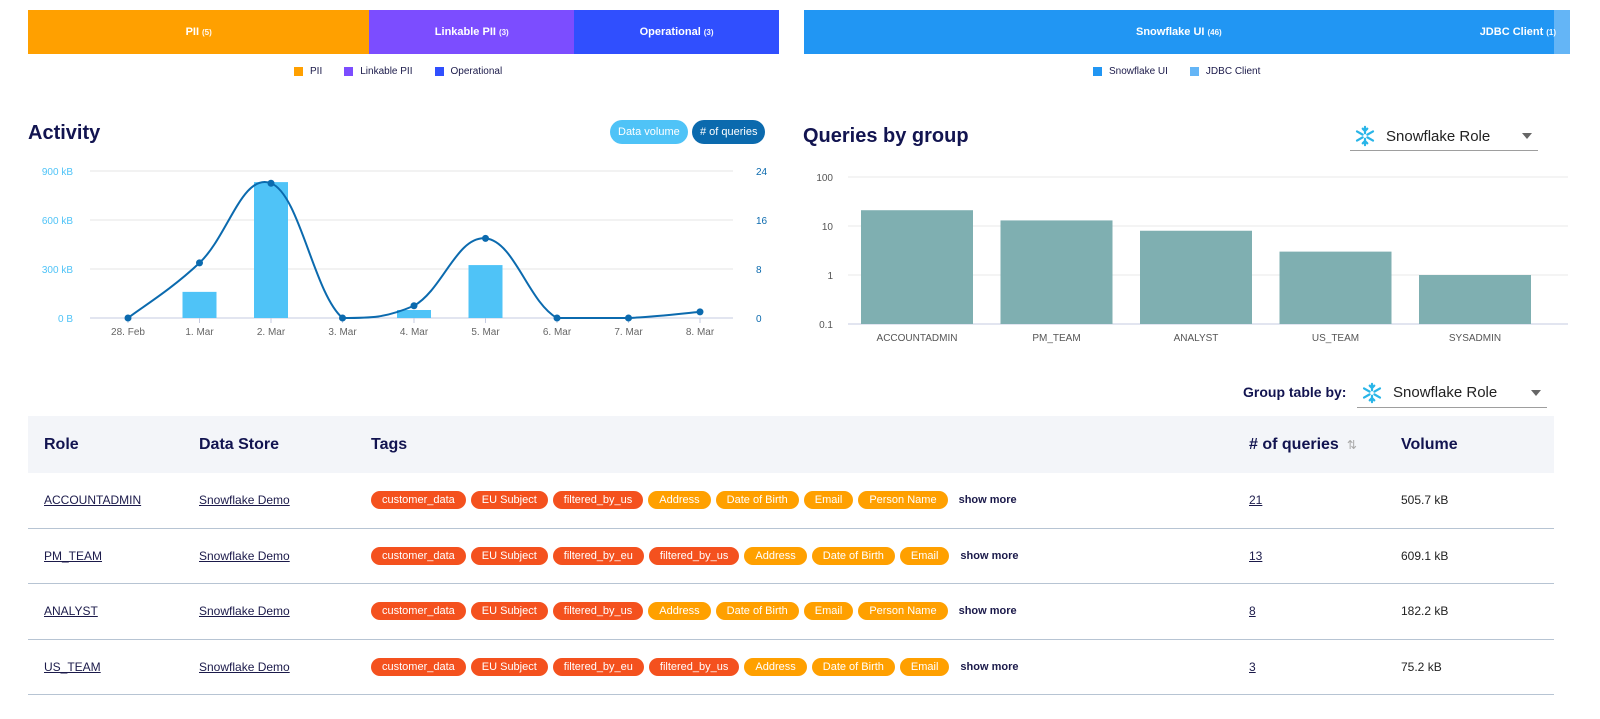  Describe the element at coordinates (670, 32) in the screenshot. I see `segment-label: Operational` at that location.